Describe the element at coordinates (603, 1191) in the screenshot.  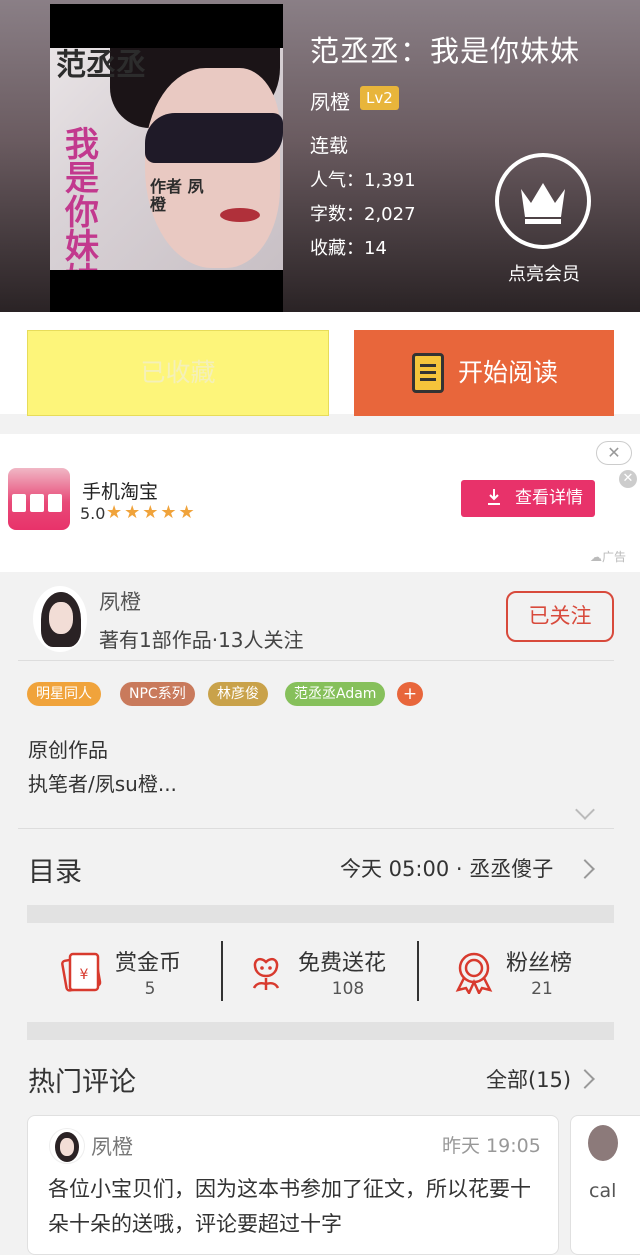
I see `comment-text: cal` at that location.